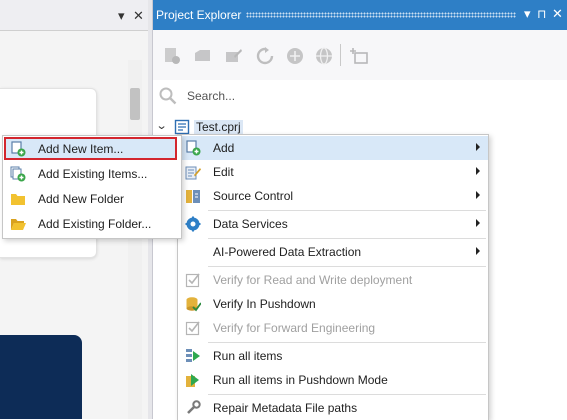 This screenshot has height=420, width=567. I want to click on menu-item-label: Data Services, so click(250, 224).